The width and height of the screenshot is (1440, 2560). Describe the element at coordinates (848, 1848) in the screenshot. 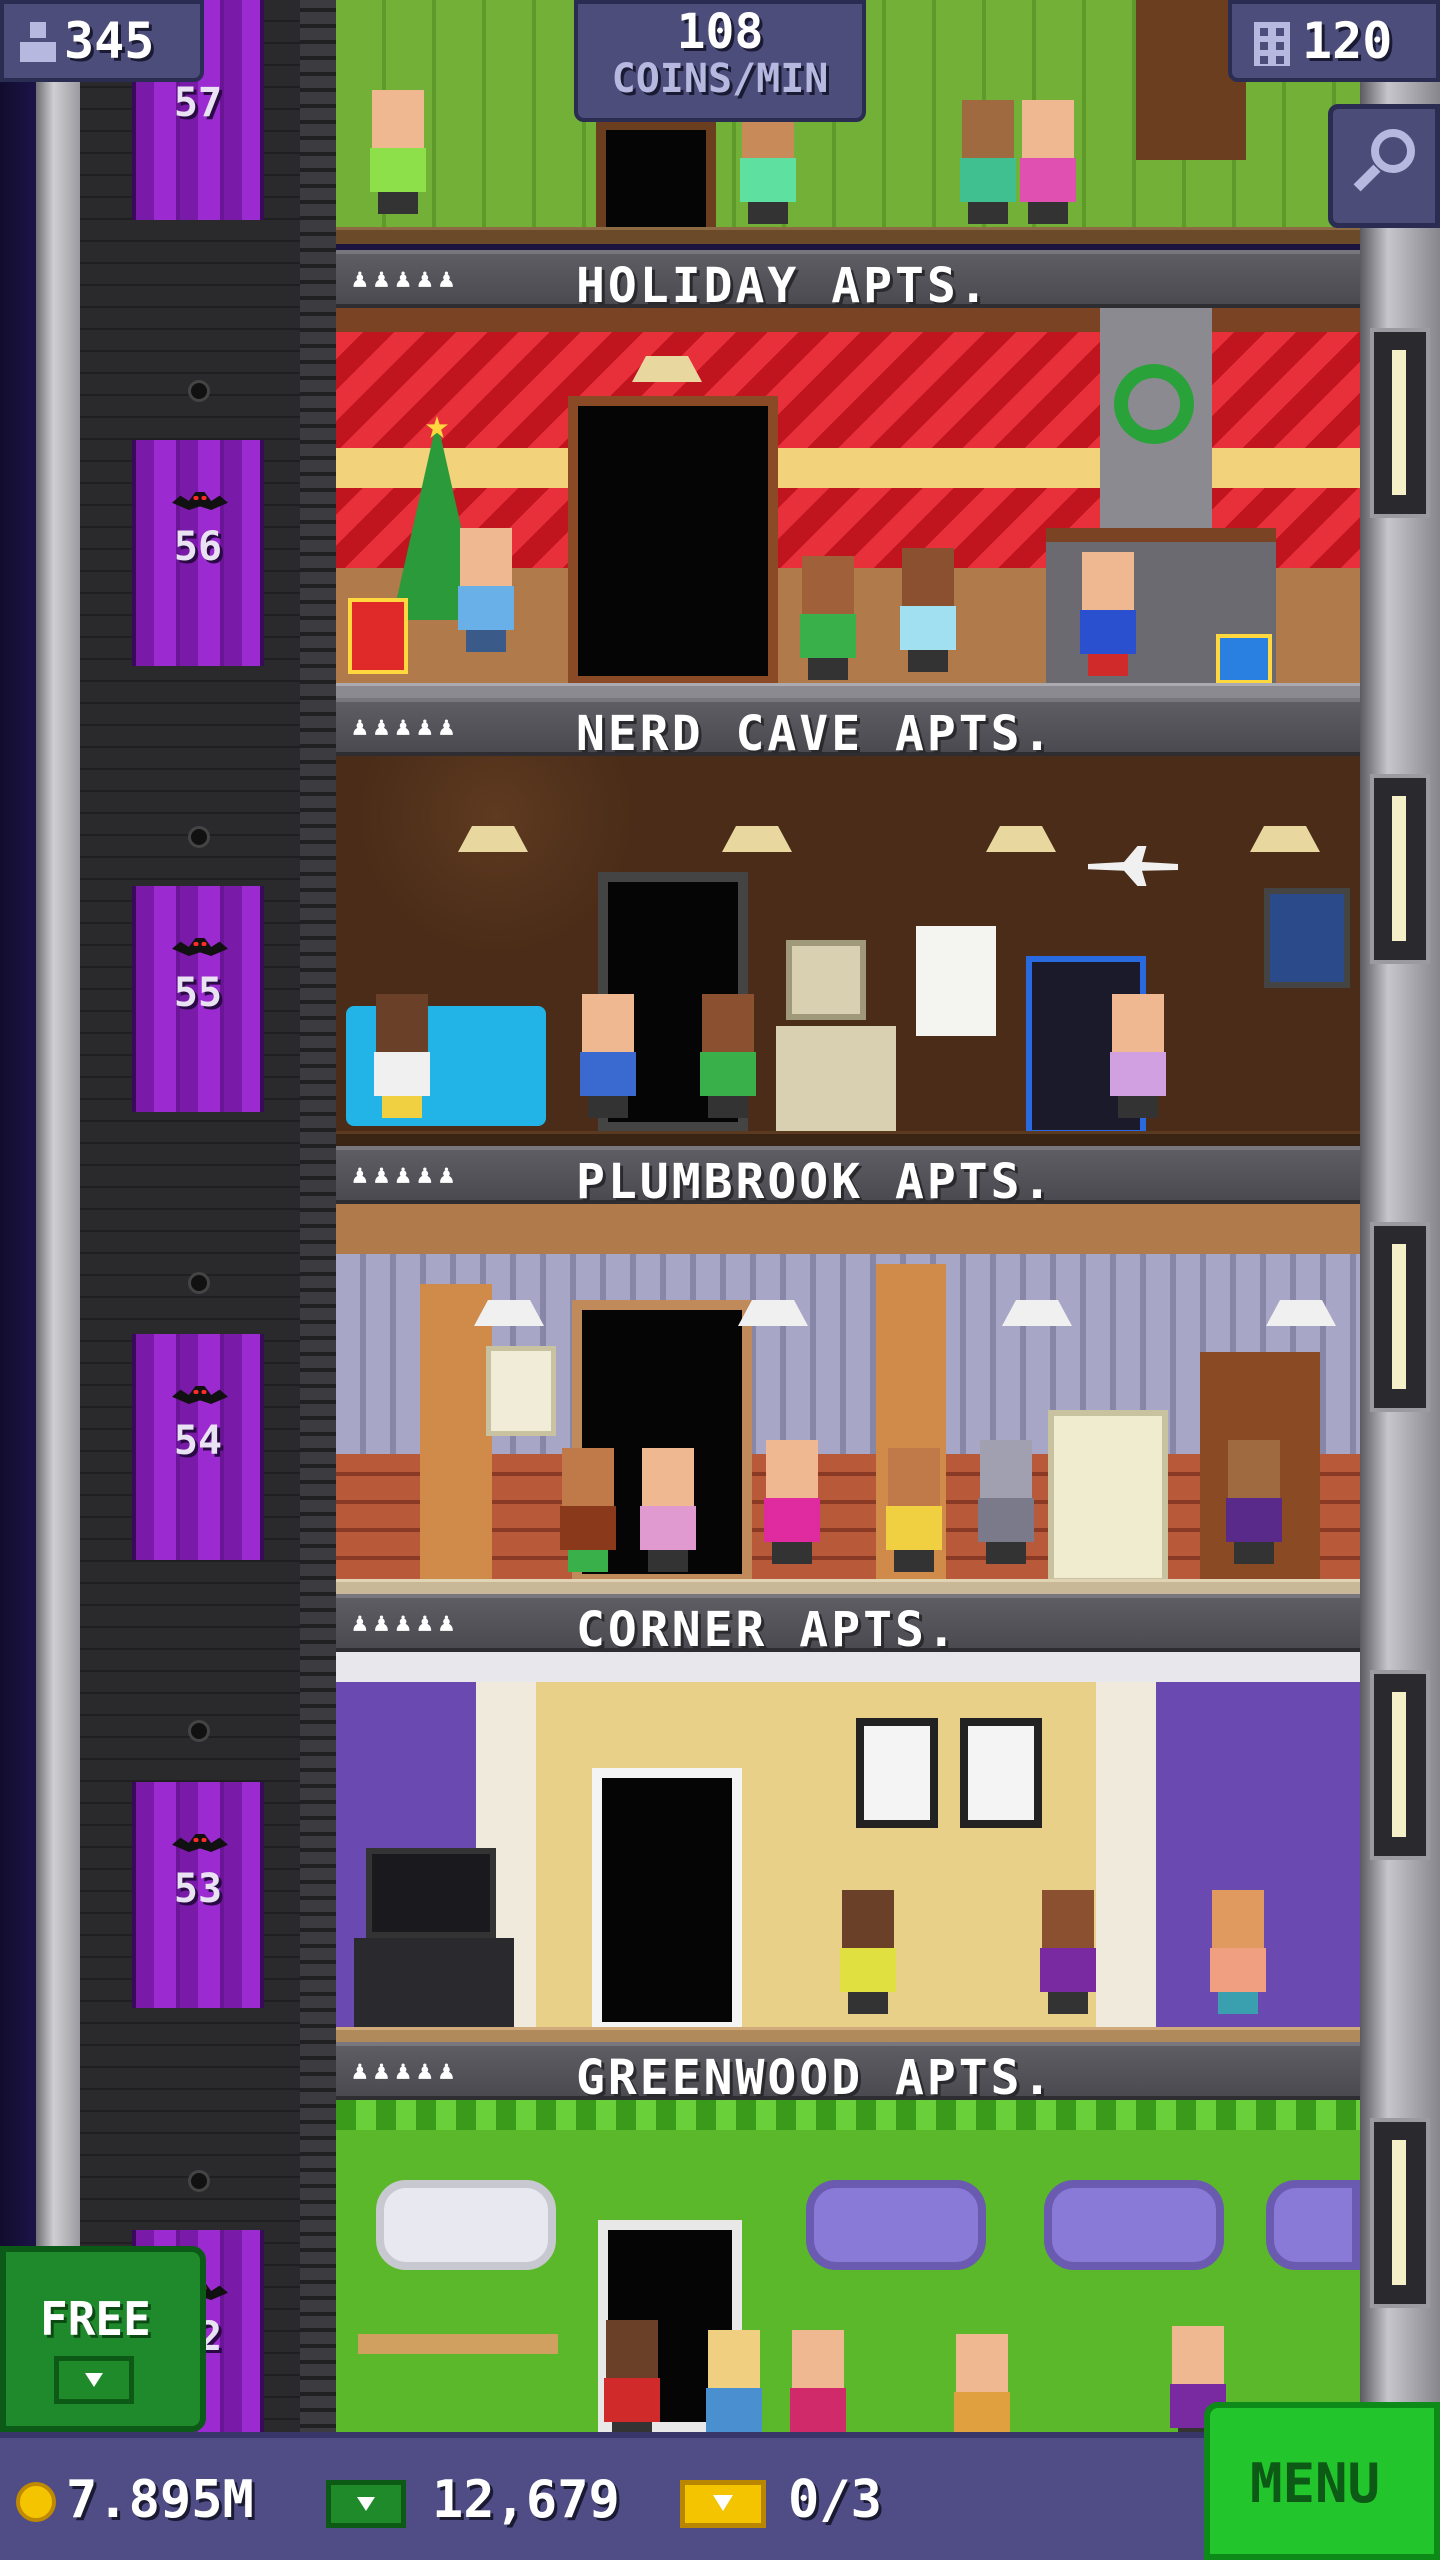

I see `floor-room-corner` at that location.